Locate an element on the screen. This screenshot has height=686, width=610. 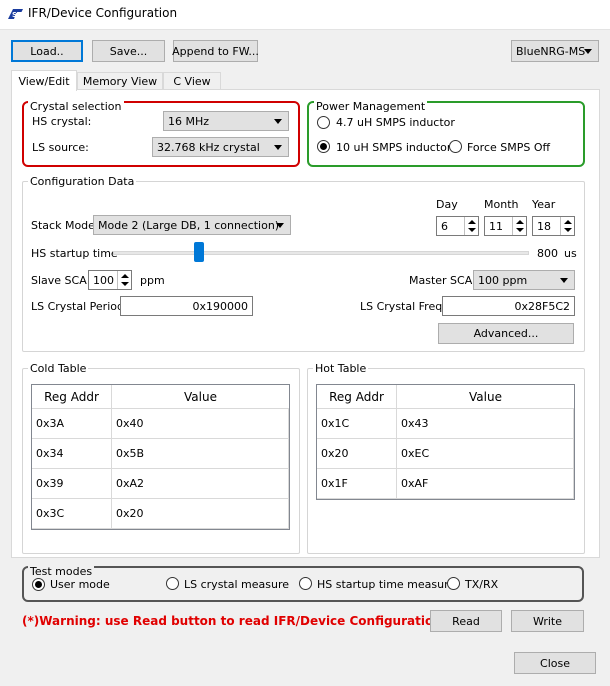
hs-crystal-label: HS crystal: is located at coordinates (62, 121).